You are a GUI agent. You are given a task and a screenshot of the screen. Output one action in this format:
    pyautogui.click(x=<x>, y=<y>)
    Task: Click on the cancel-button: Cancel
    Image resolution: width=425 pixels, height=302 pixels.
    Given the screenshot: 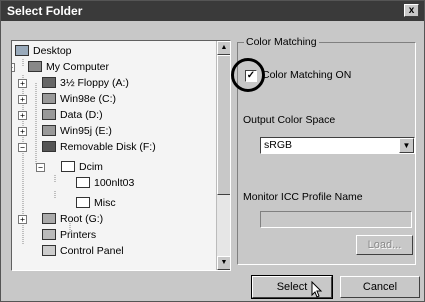 What is the action you would take?
    pyautogui.click(x=380, y=287)
    